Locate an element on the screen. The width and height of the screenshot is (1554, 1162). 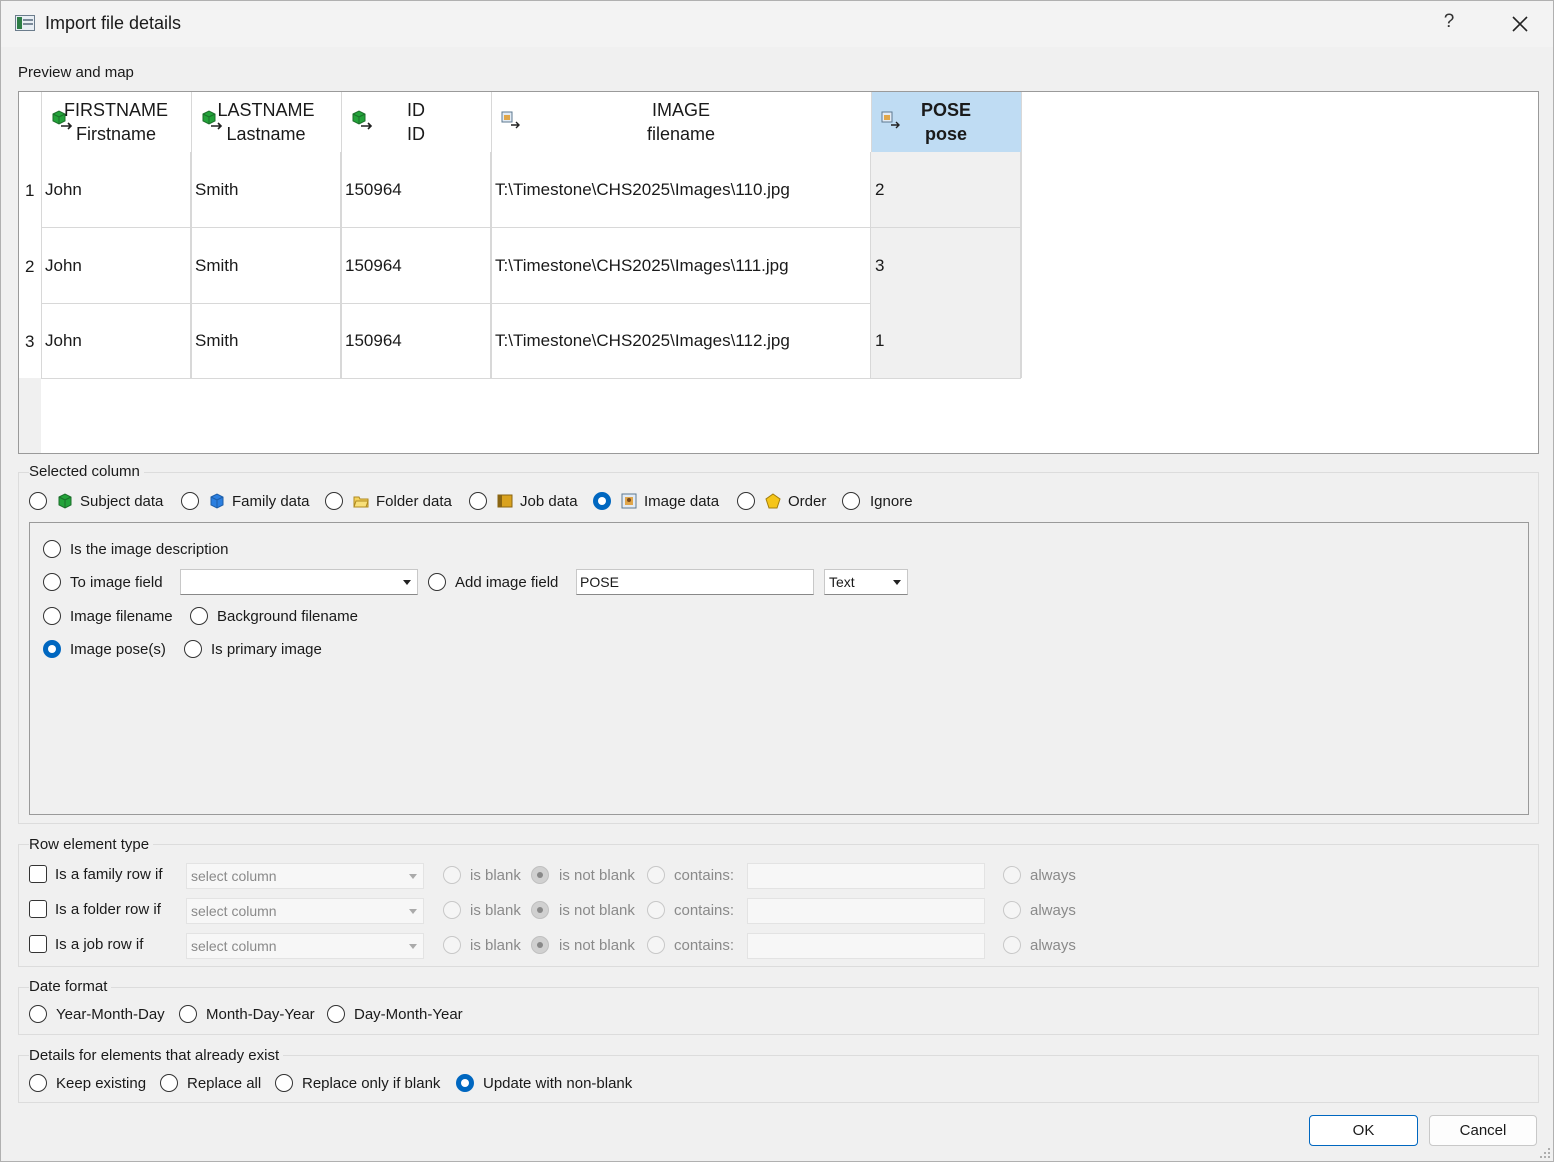
date-ymd-radio is located at coordinates (38, 1014).